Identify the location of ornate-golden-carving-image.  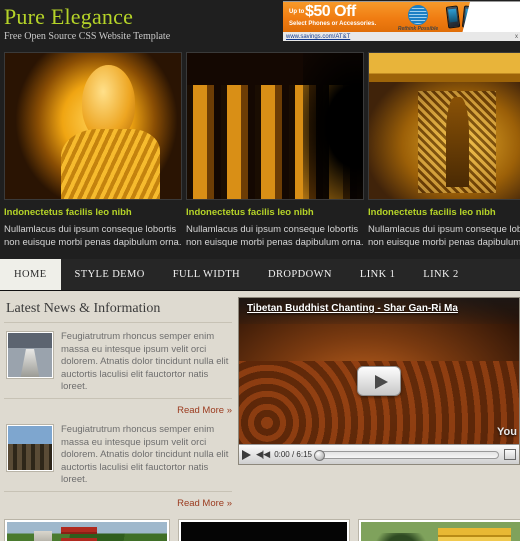
(444, 126).